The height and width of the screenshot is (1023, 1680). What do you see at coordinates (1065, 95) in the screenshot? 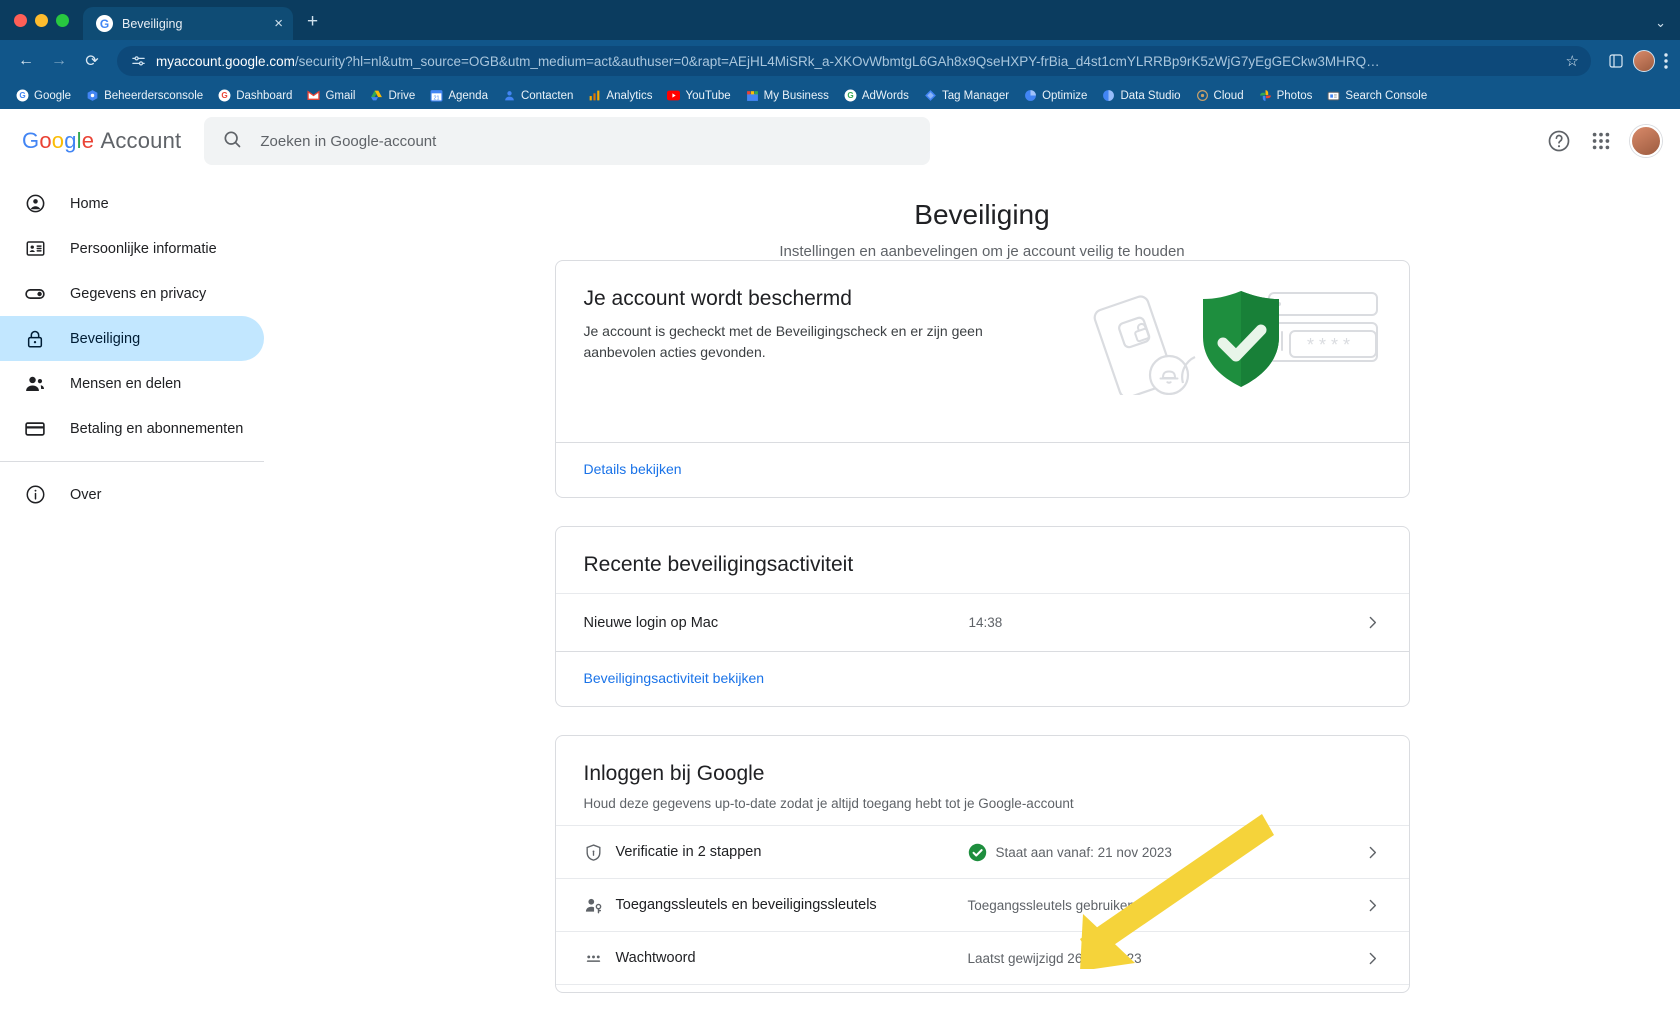
I see `bookmark-label: Optimize` at bounding box center [1065, 95].